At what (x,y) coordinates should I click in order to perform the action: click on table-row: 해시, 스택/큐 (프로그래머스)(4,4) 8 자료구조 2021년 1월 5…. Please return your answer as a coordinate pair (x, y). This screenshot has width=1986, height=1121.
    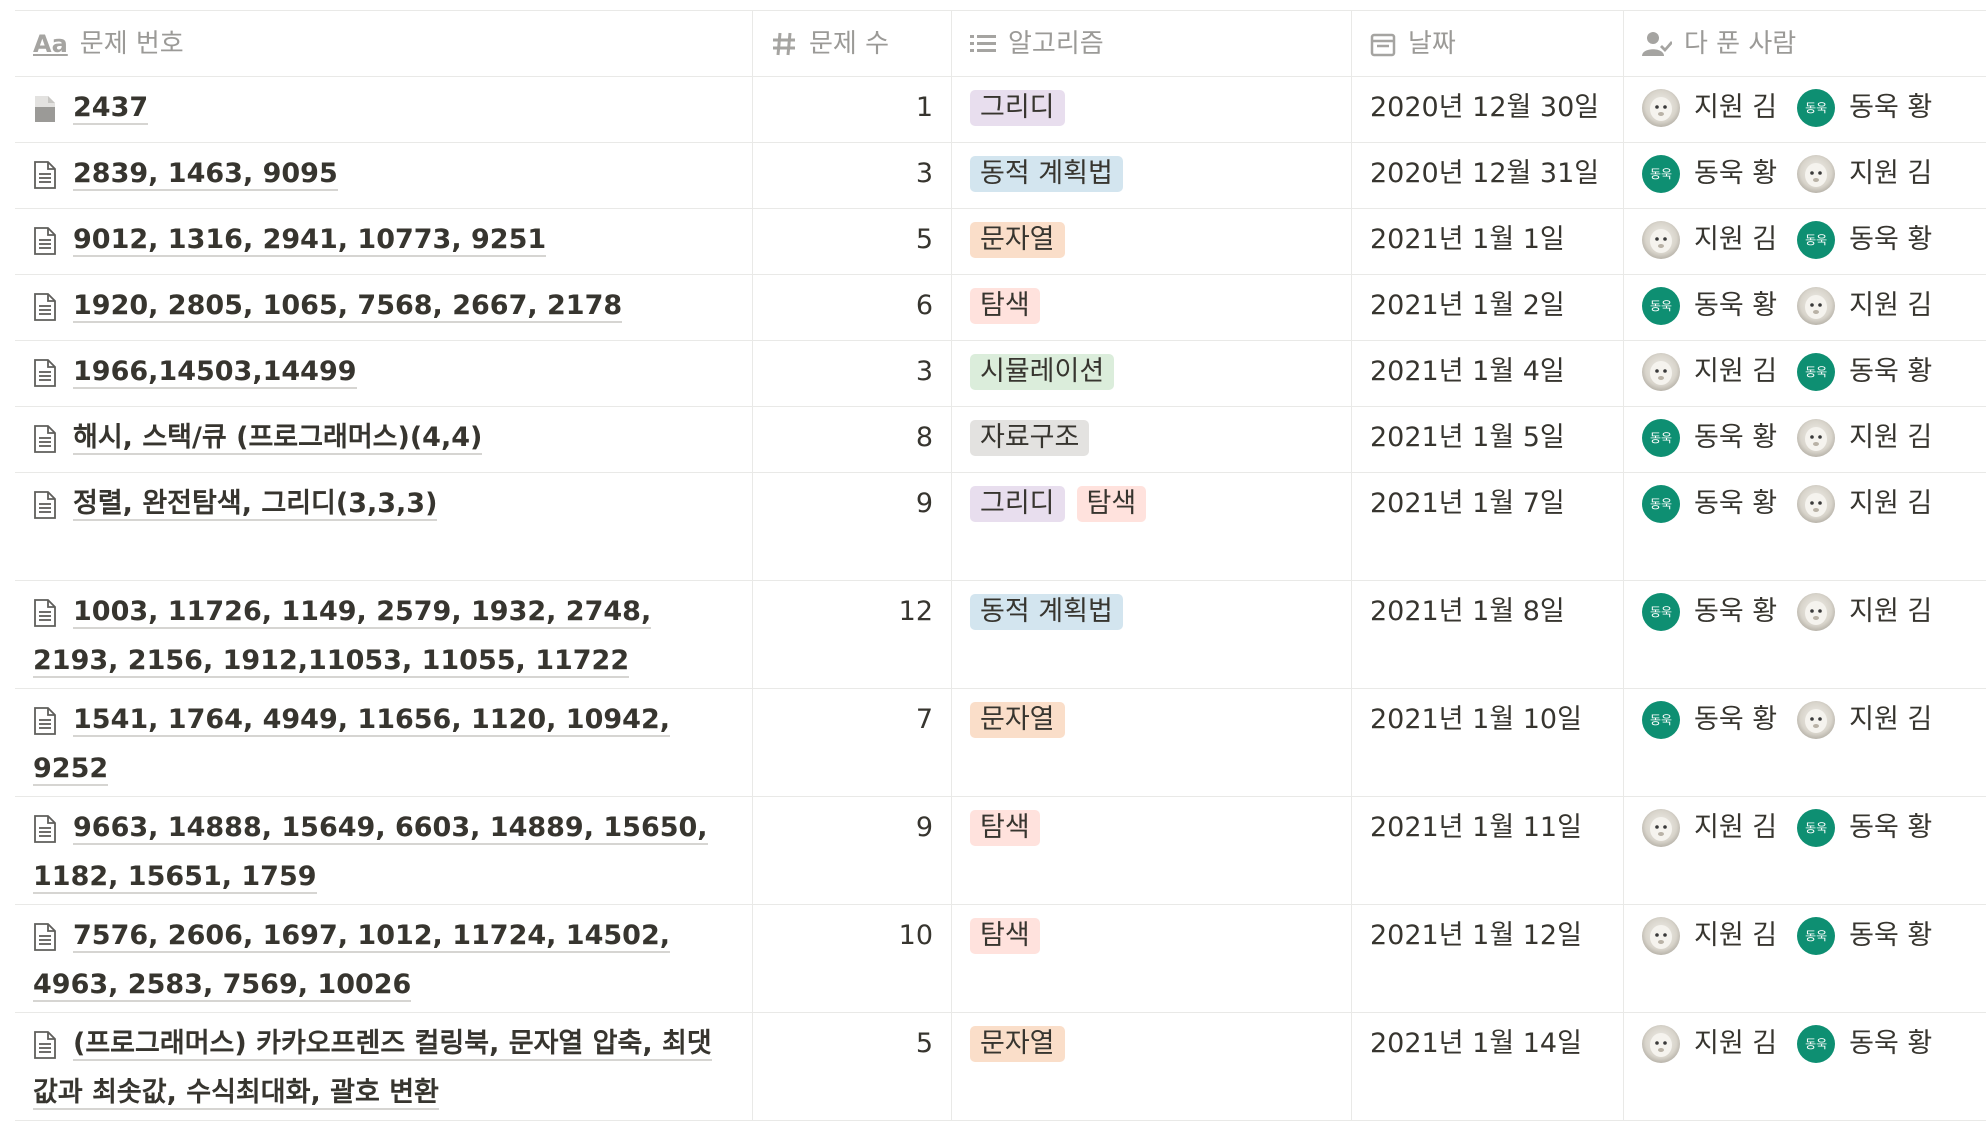
    Looking at the image, I should click on (1000, 440).